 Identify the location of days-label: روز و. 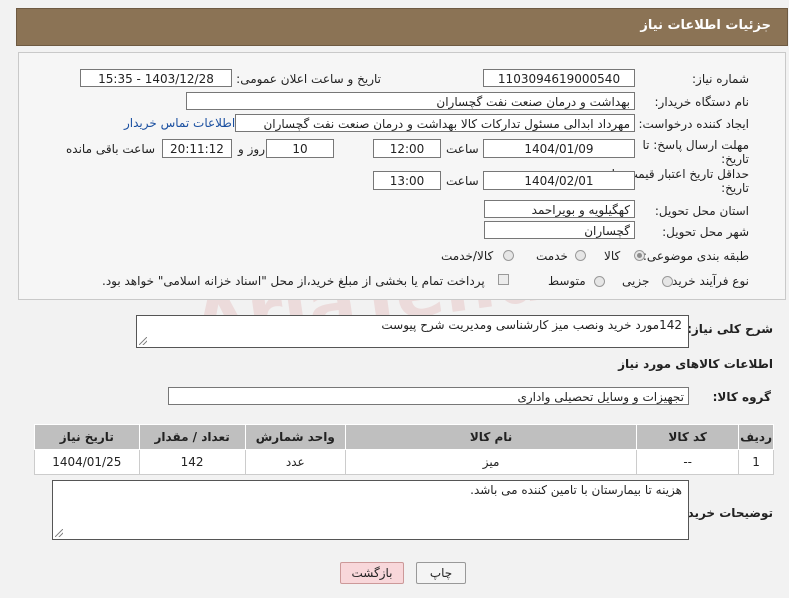
(251, 149).